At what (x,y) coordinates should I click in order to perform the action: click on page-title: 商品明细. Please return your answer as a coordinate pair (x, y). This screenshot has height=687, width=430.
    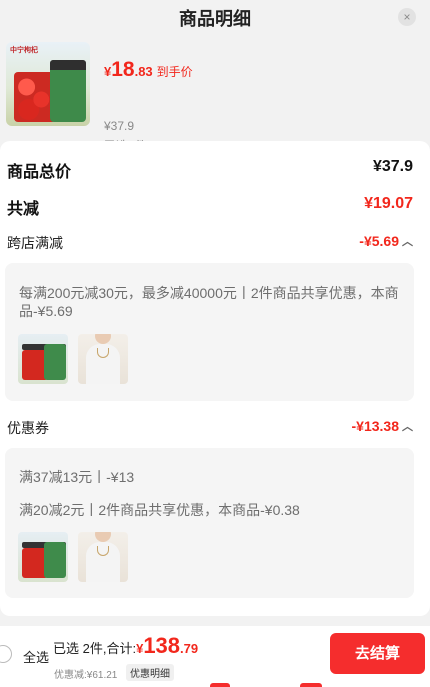
    Looking at the image, I should click on (215, 19).